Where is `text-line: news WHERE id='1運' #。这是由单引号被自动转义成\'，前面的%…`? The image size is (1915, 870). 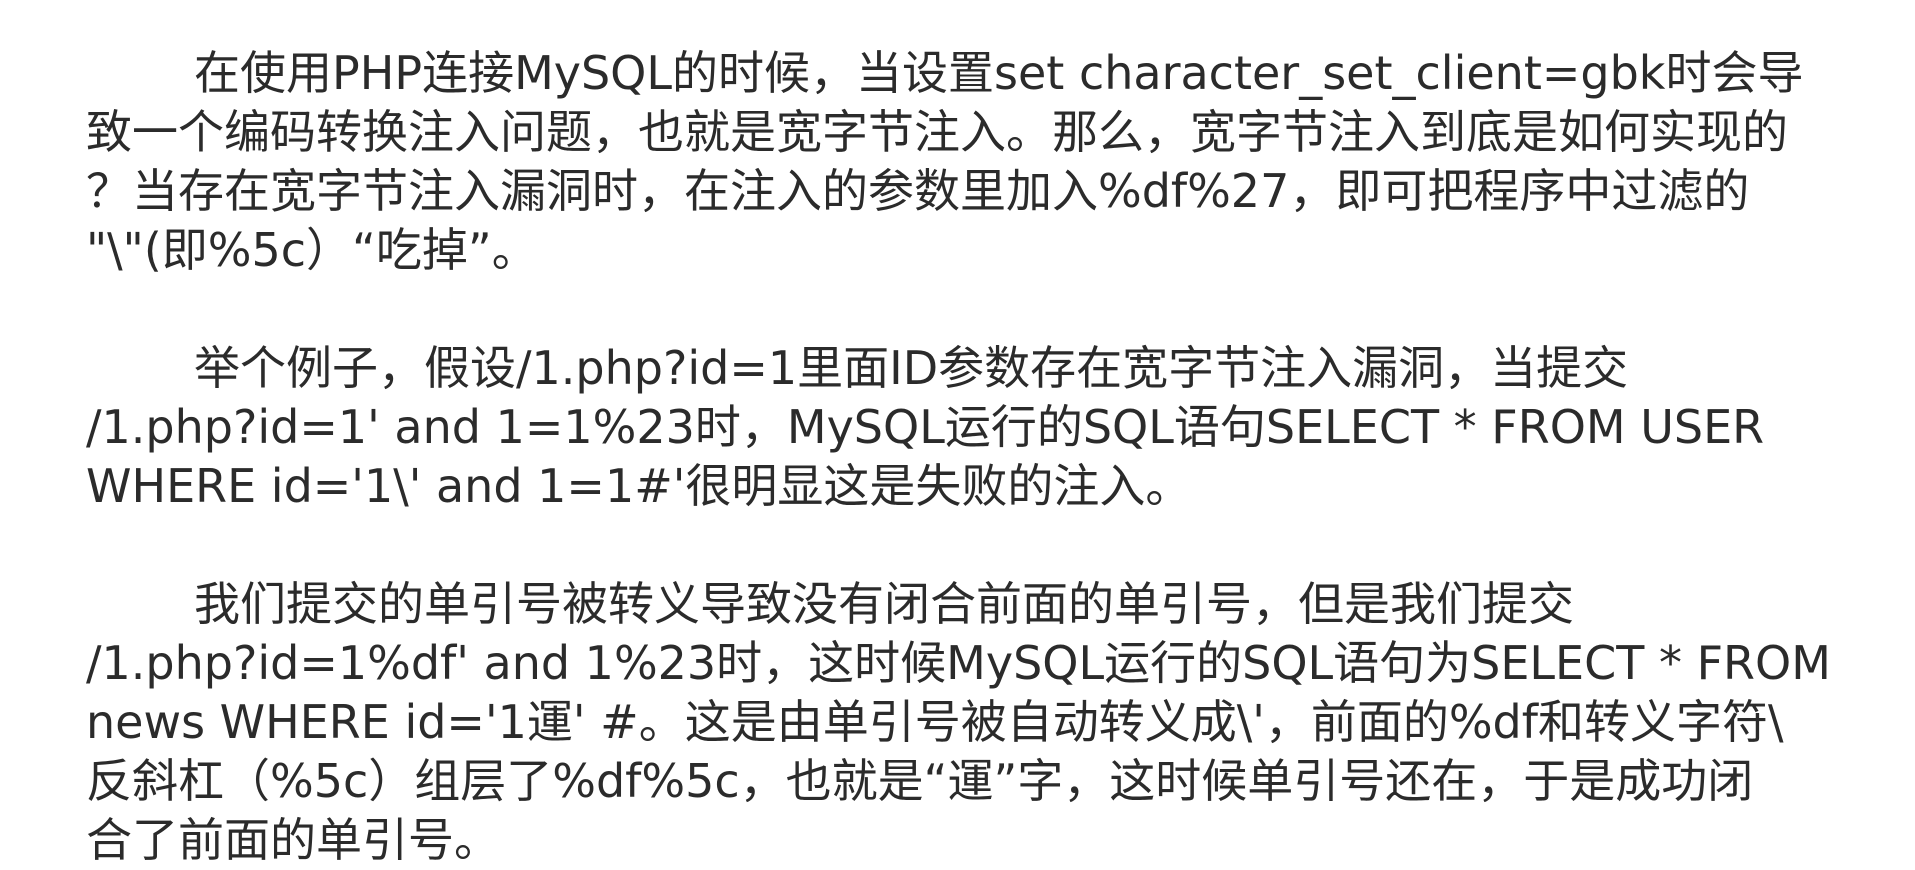
text-line: news WHERE id='1運' #。这是由单引号被自动转义成\'，前面的%… is located at coordinates (935, 722).